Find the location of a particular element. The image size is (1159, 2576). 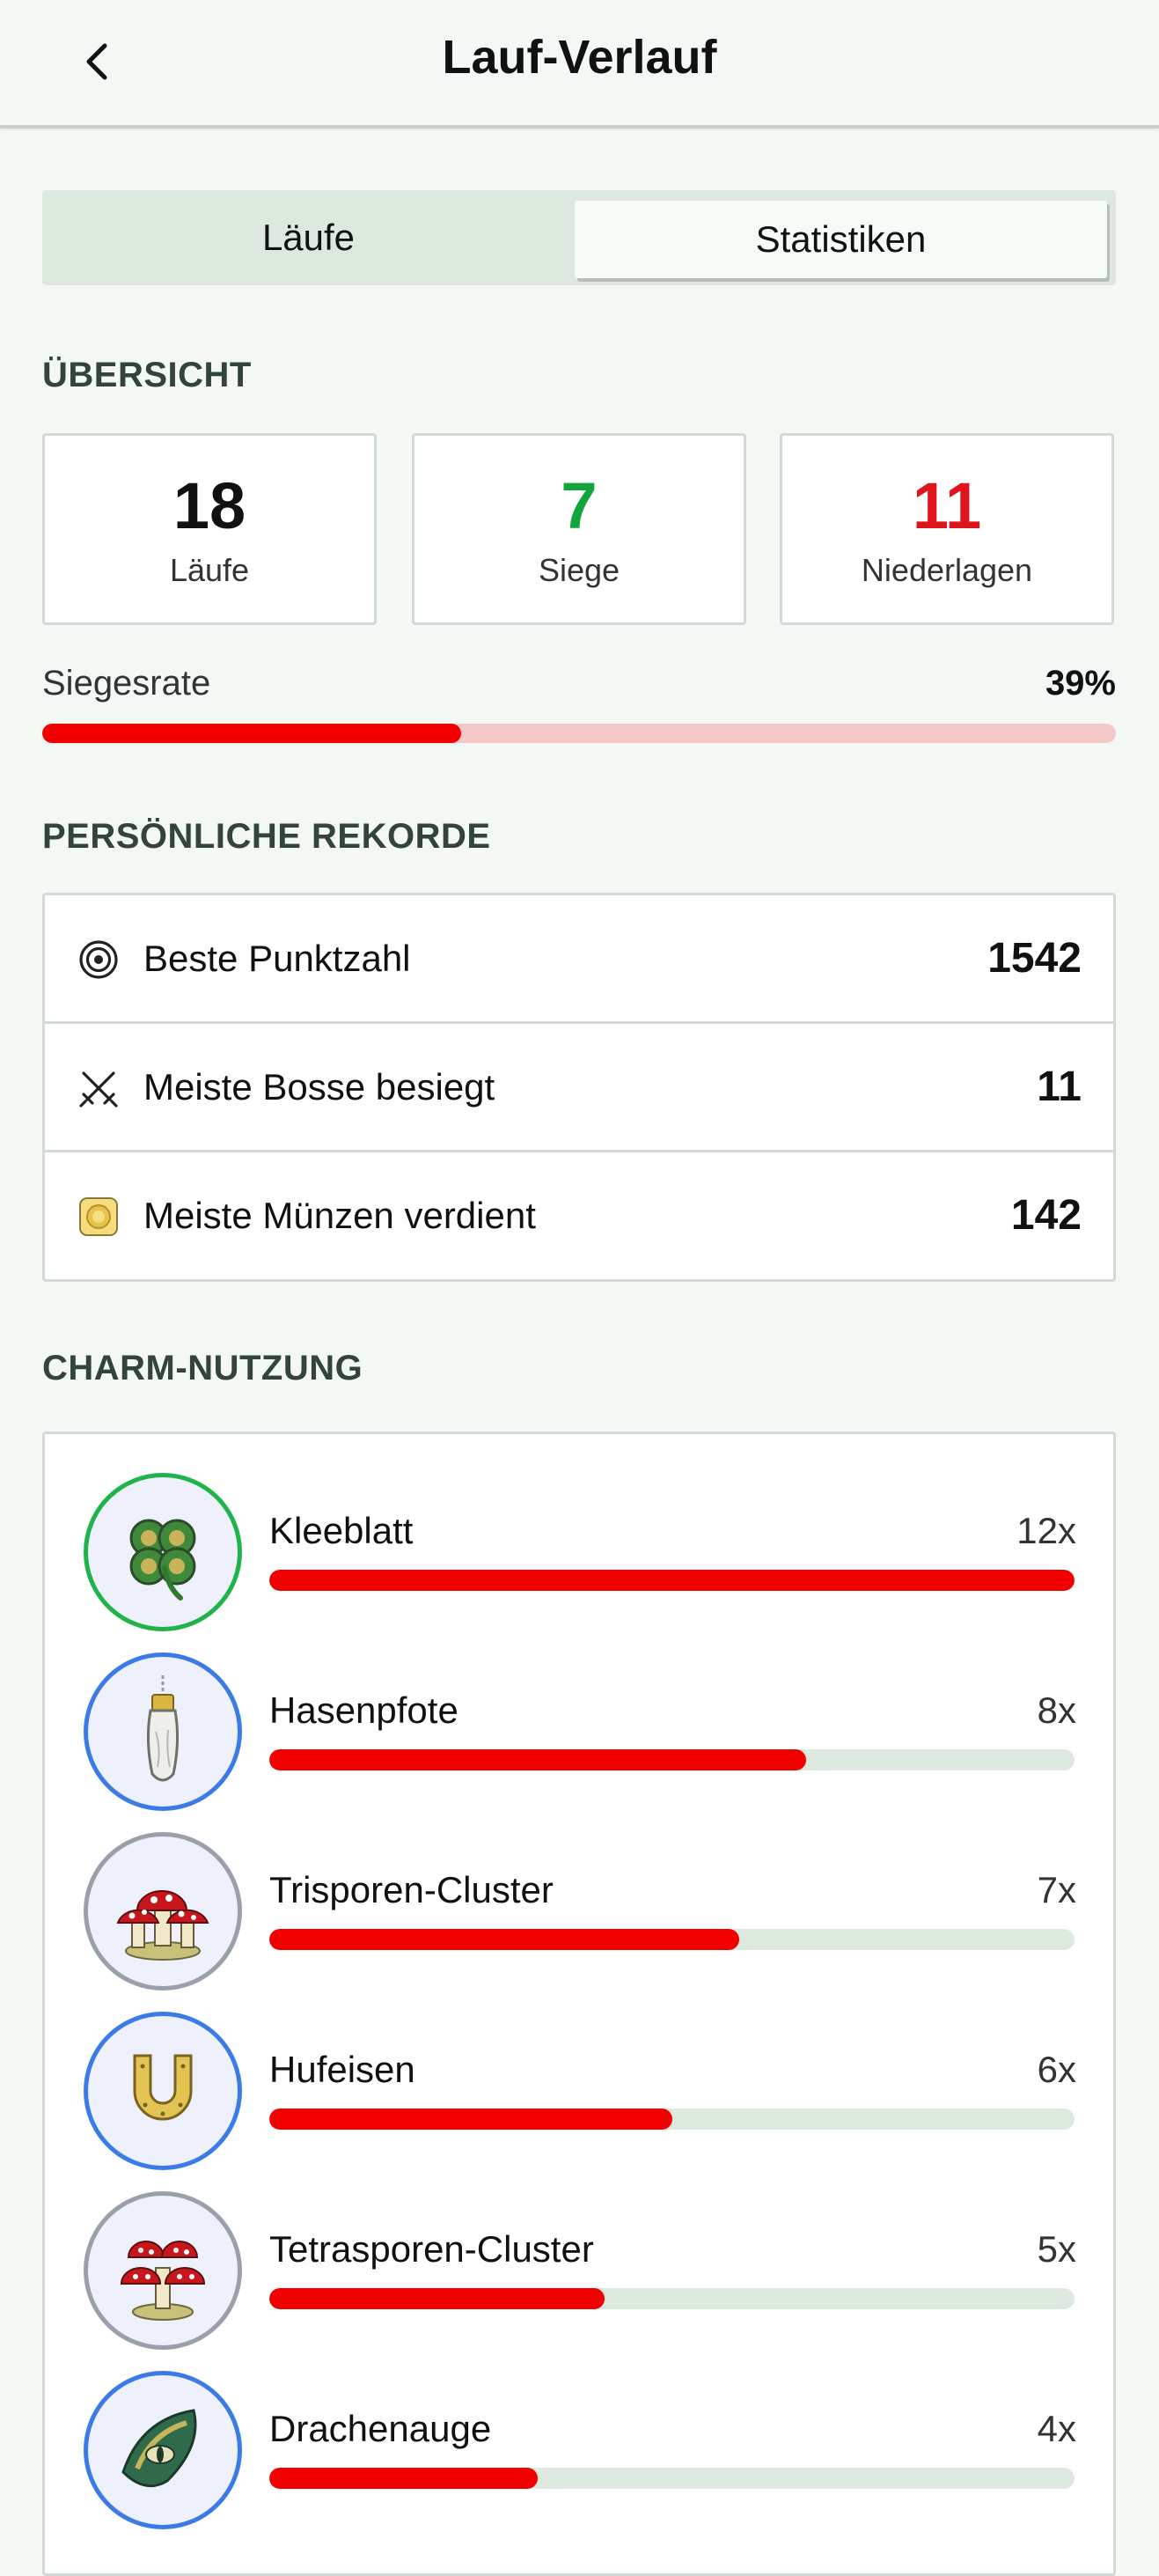

charm-row: Hufeisen 6x is located at coordinates (582, 2095).